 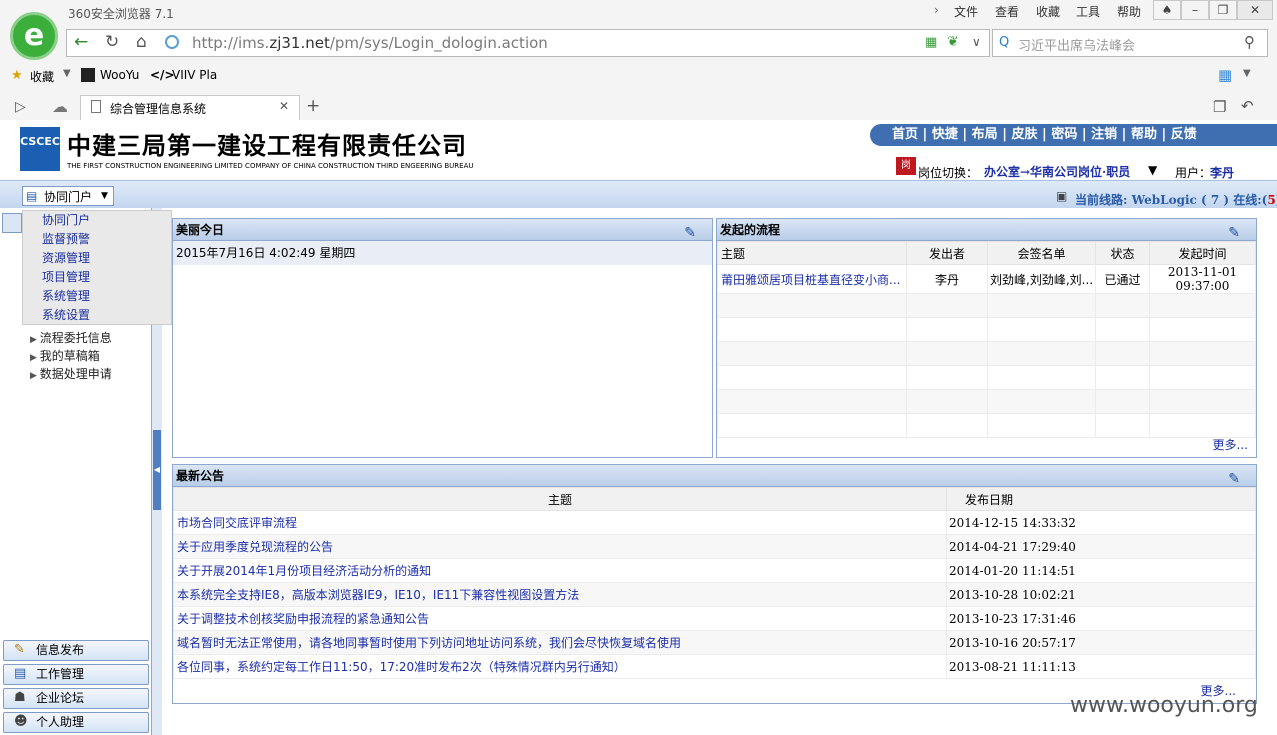 I want to click on collapse-handle-icon: ◀, so click(x=157, y=470).